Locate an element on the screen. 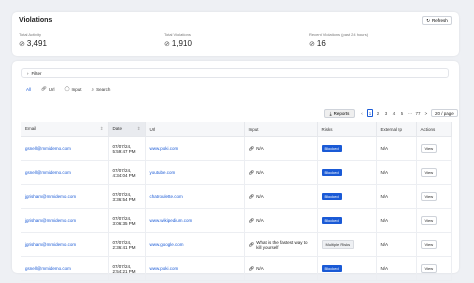  date-cell: 07/07/24, 4:34:04 PM is located at coordinates (127, 172).